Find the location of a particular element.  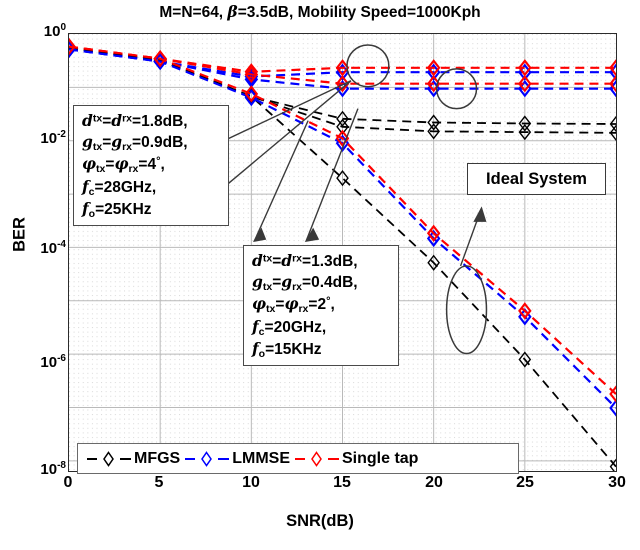

y-tick-1: 10-2 is located at coordinates (53, 138).